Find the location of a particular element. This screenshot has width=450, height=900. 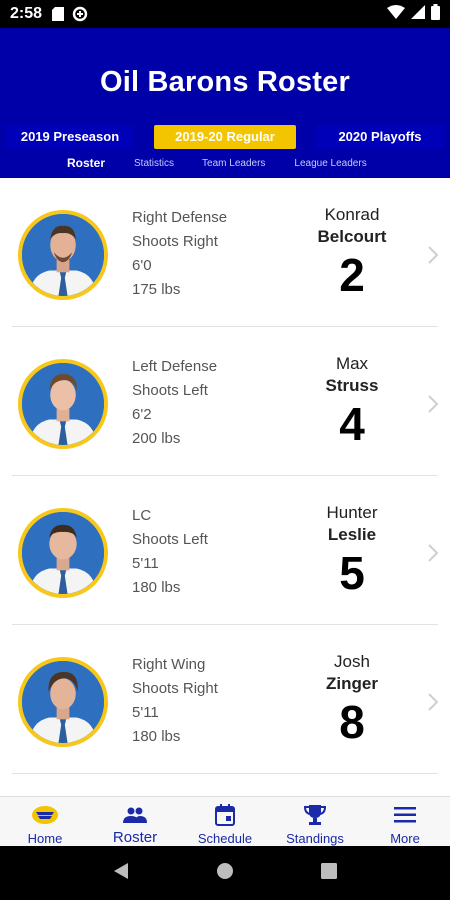

player-position: Right Wing is located at coordinates (169, 664).